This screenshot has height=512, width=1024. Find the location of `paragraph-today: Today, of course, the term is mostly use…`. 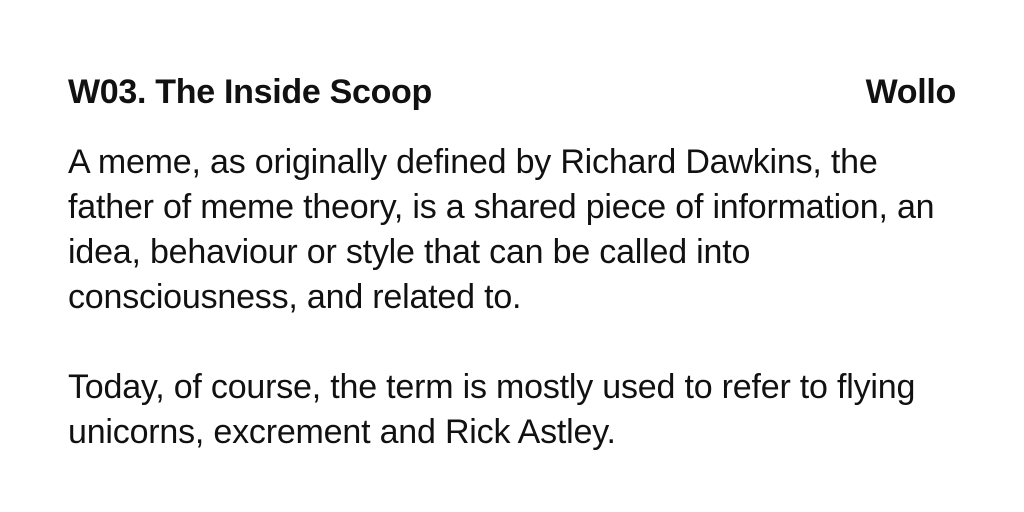

paragraph-today: Today, of course, the term is mostly use… is located at coordinates (492, 409).